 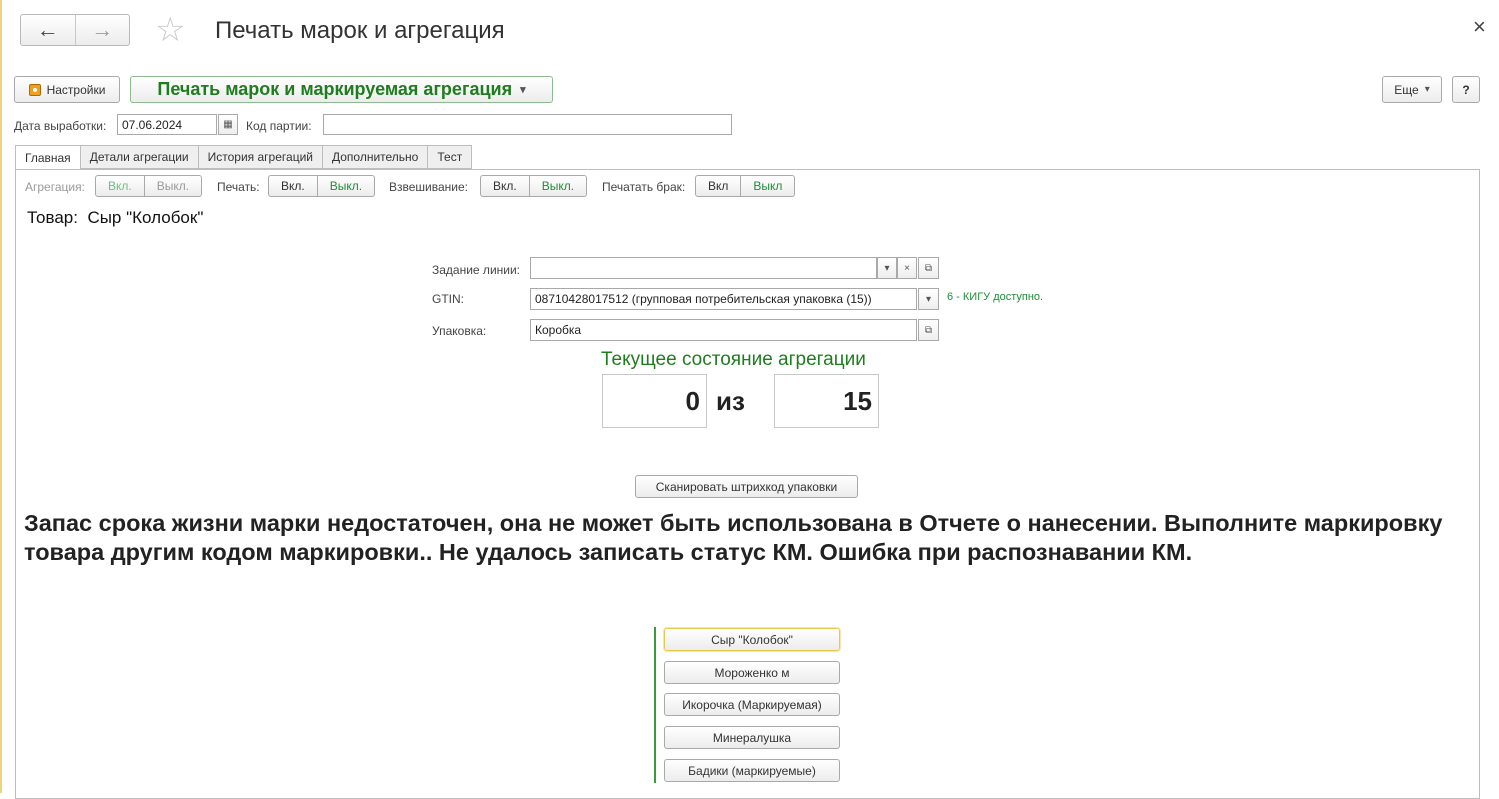 What do you see at coordinates (752, 639) in the screenshot?
I see `product-button-kolobok: Сыр "Колобок"` at bounding box center [752, 639].